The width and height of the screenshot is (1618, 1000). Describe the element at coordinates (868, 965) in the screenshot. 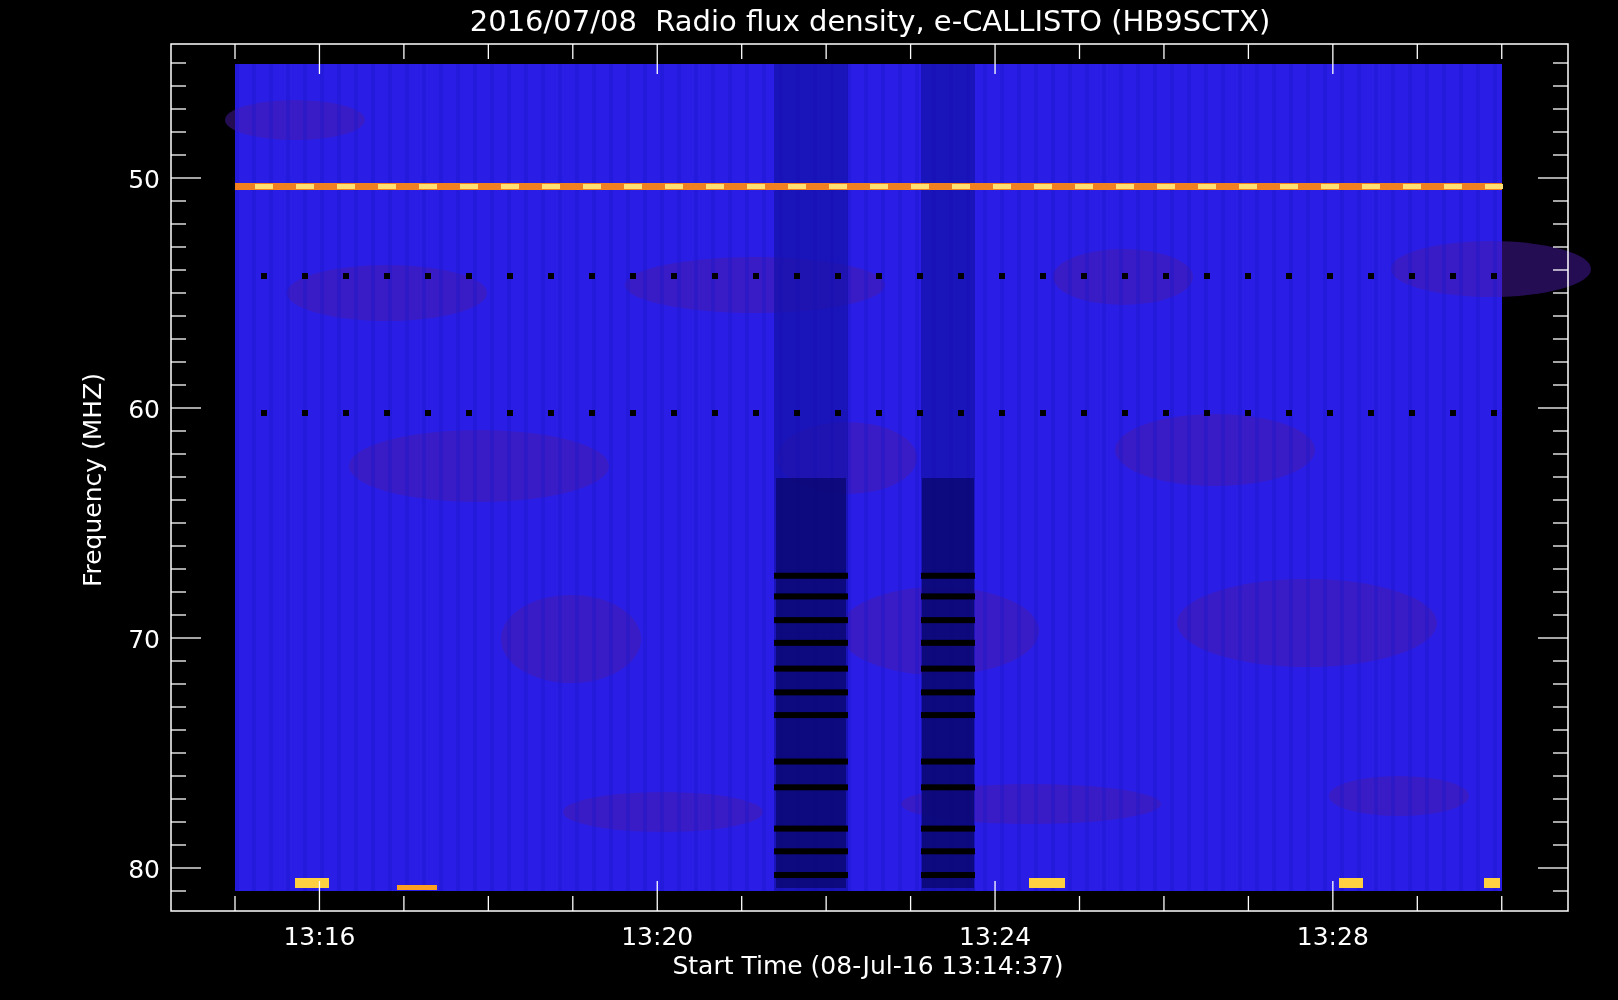

I see `x-axis-label: Start Time (08-Jul-16 13:14:37)` at that location.